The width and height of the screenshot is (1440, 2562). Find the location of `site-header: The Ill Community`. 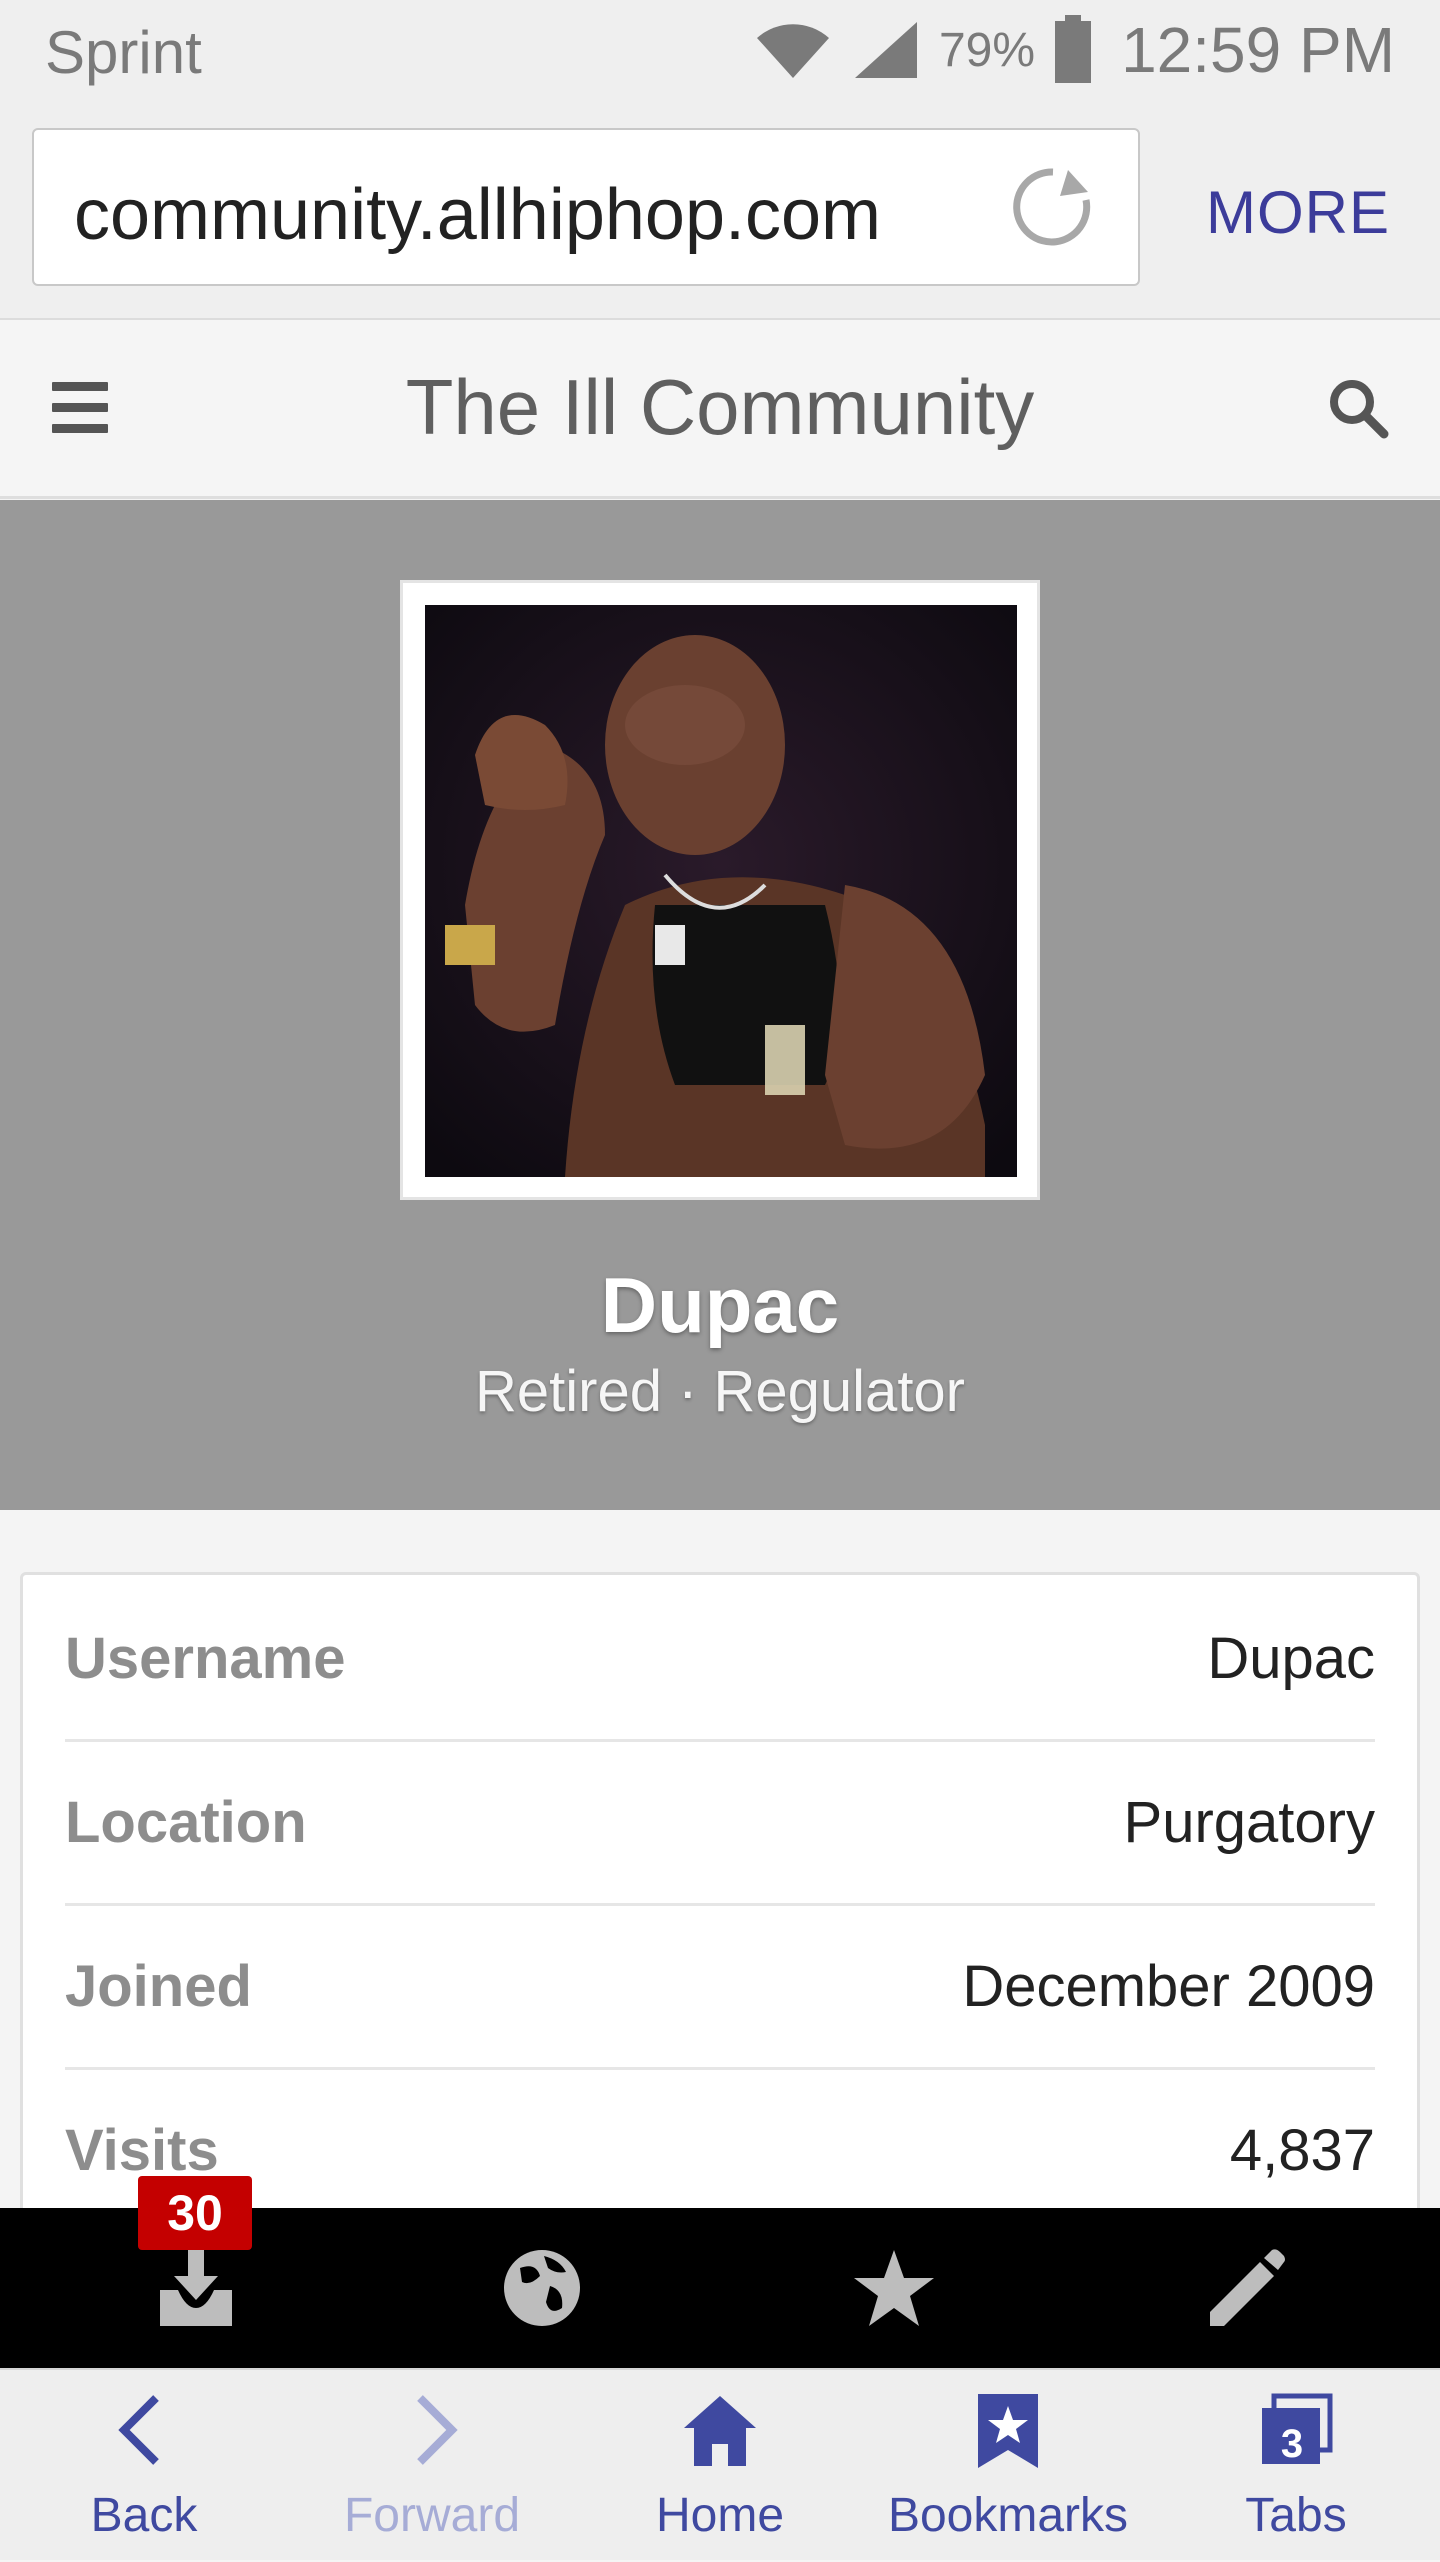

site-header: The Ill Community is located at coordinates (720, 409).